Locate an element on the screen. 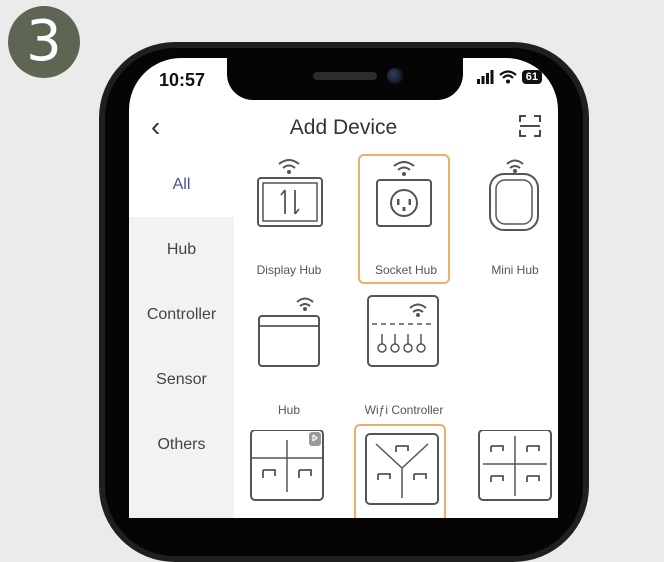 The height and width of the screenshot is (562, 664). device-card-display-hub: Display Hub is located at coordinates (289, 219).